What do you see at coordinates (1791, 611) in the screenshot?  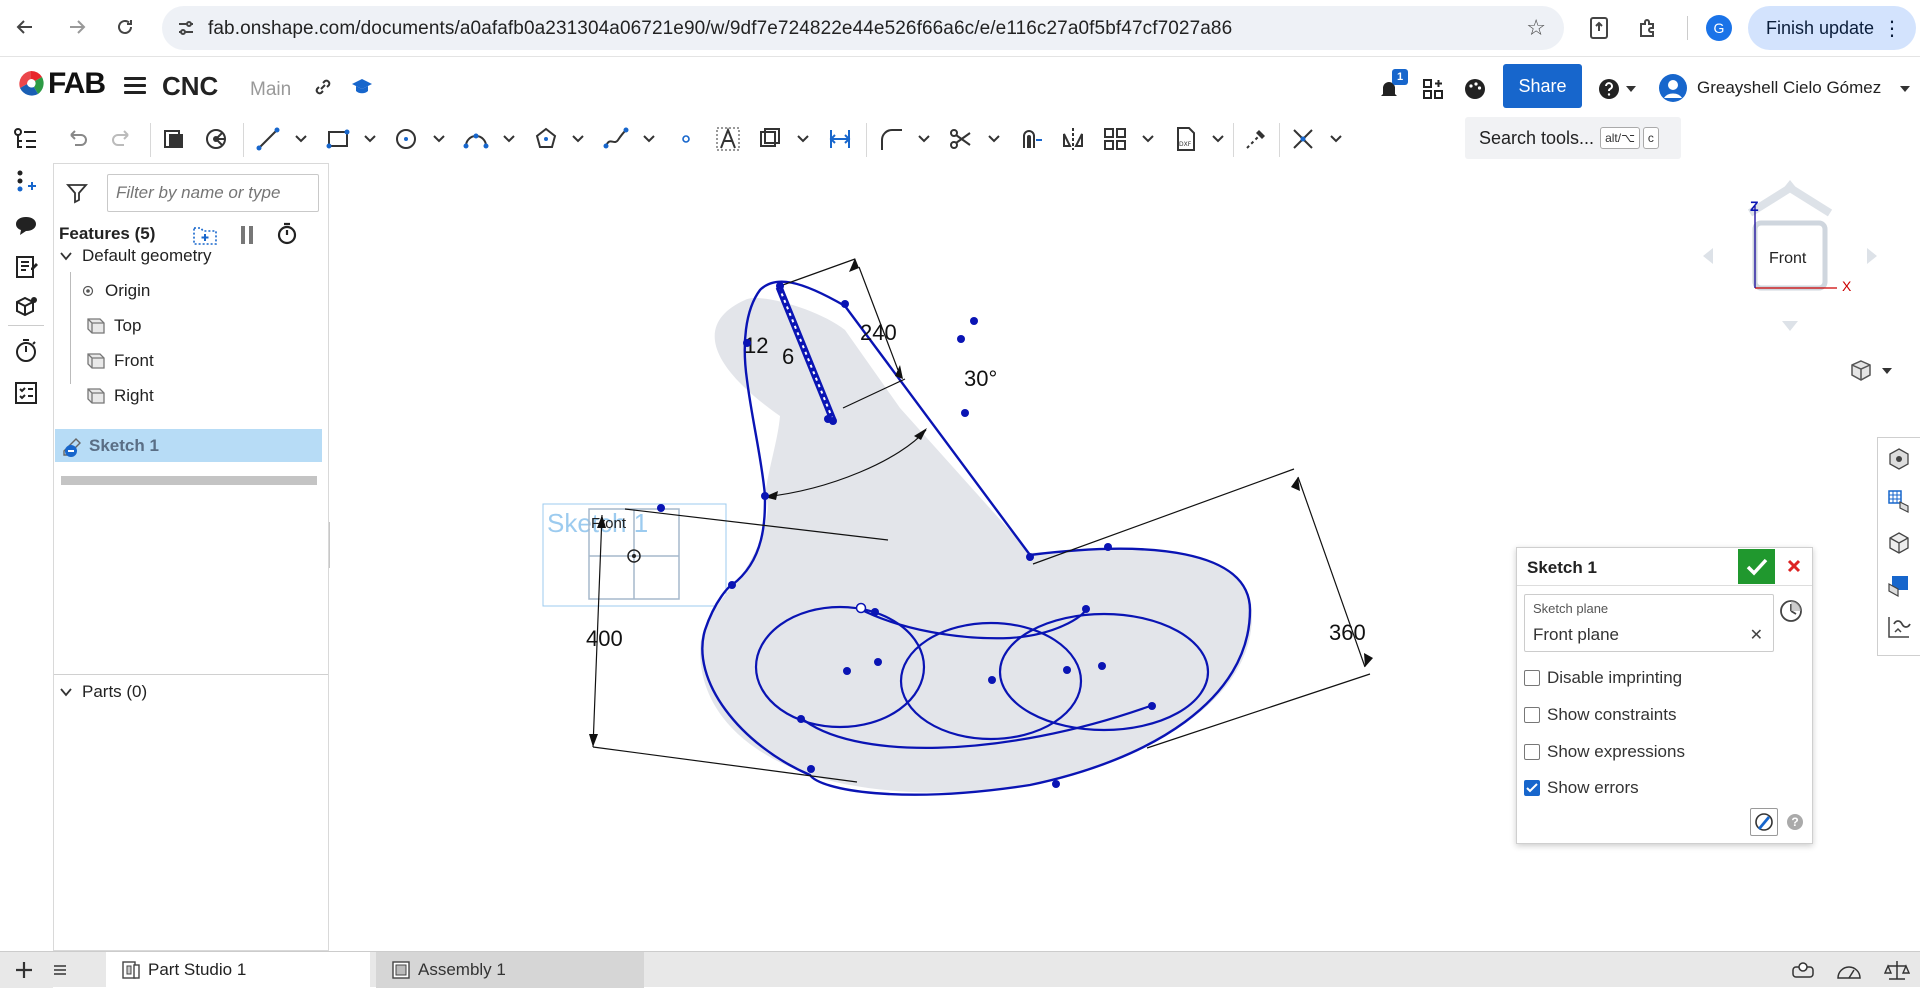 I see `history-clock-icon` at bounding box center [1791, 611].